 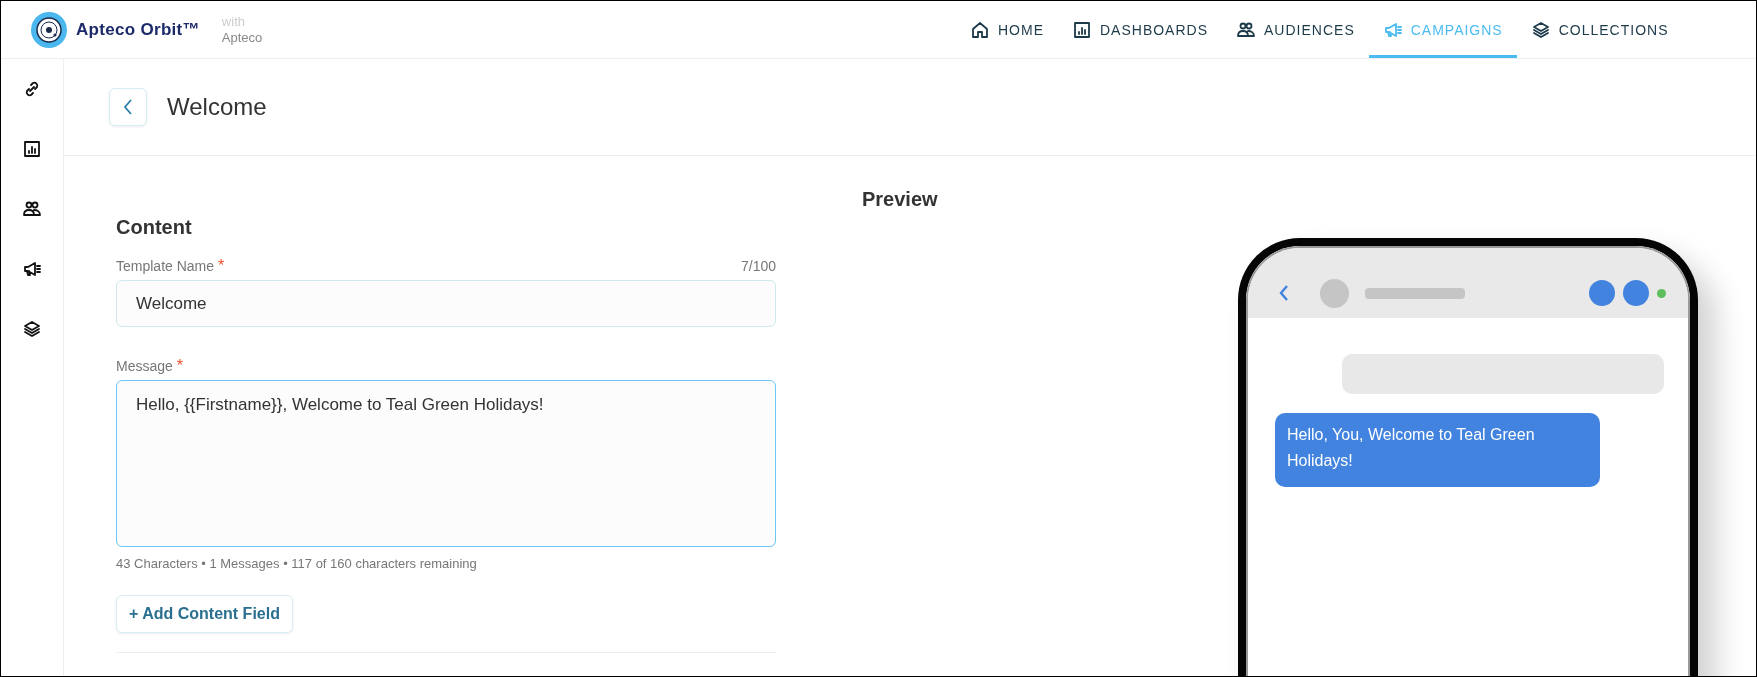 I want to click on status-dot, so click(x=1661, y=293).